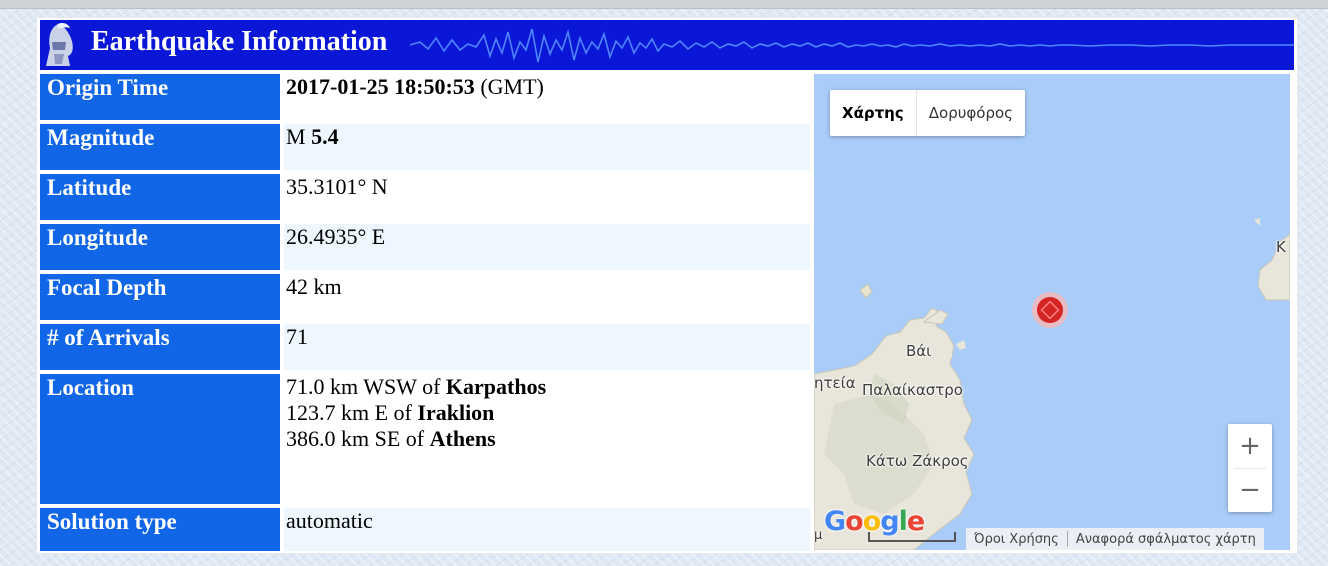  Describe the element at coordinates (325, 136) in the screenshot. I see `magnitude-value: 5.4` at that location.